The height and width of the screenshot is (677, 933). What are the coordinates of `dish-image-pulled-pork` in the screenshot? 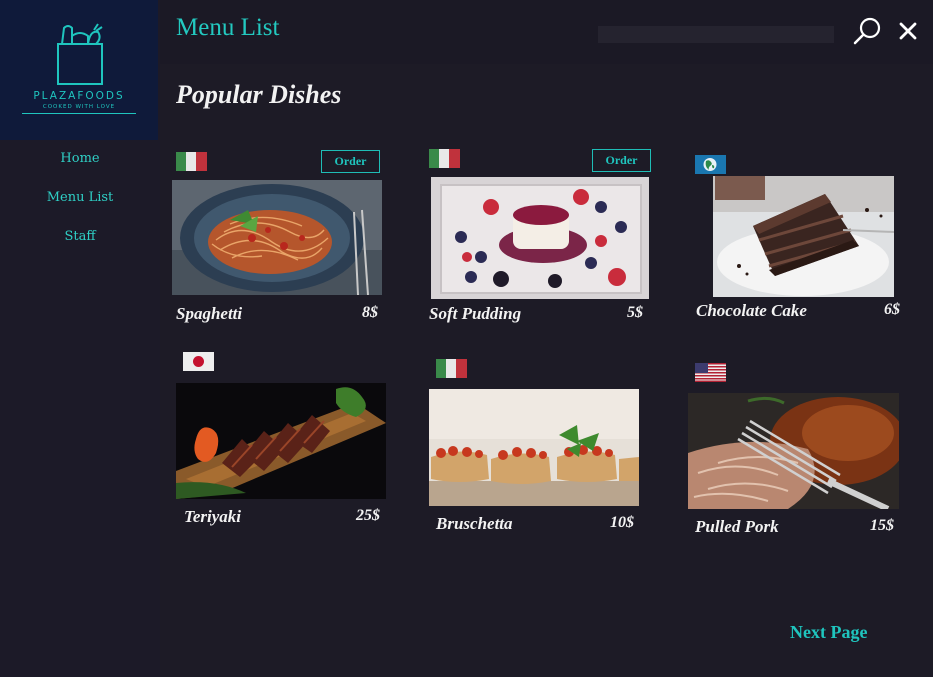 It's located at (793, 451).